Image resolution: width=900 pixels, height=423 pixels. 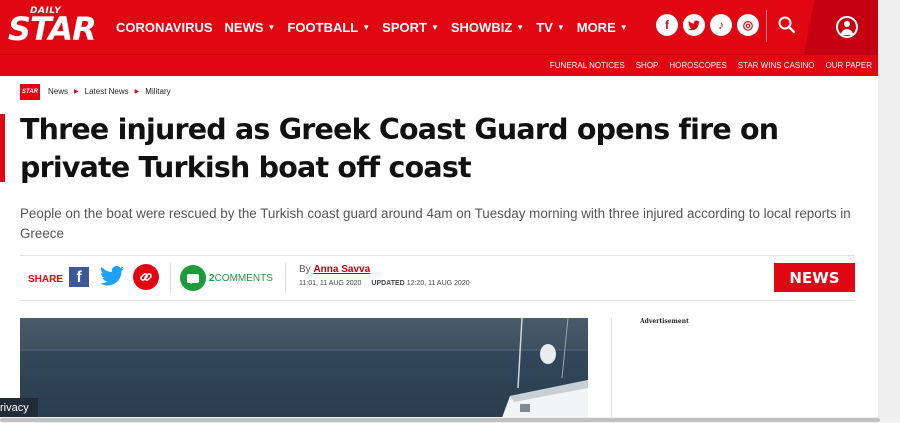 What do you see at coordinates (787, 25) in the screenshot?
I see `search-icon` at bounding box center [787, 25].